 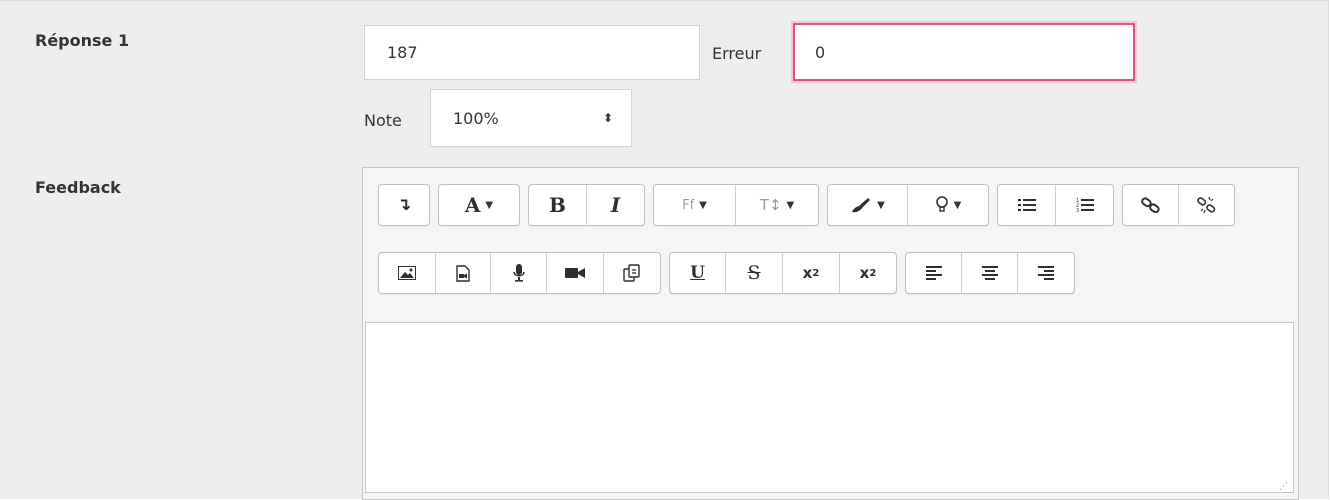 What do you see at coordinates (82, 40) in the screenshot?
I see `answer-label: Réponse 1` at bounding box center [82, 40].